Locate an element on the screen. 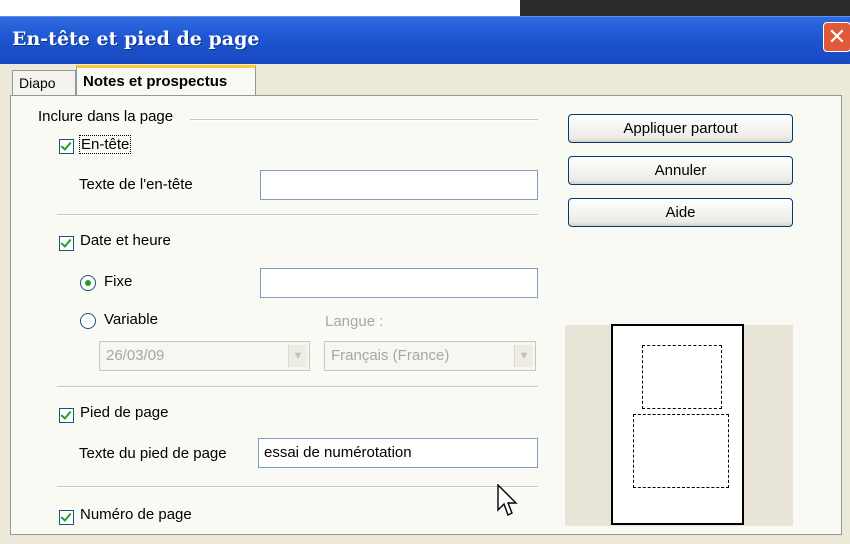 This screenshot has height=544, width=850. apply-all-button: Appliquer partout is located at coordinates (680, 128).